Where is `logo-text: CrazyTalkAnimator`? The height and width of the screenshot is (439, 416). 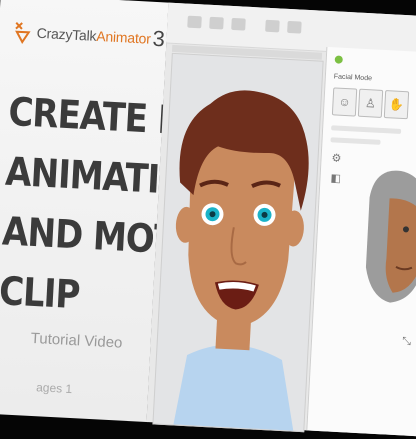
logo-text: CrazyTalkAnimator is located at coordinates (93, 36).